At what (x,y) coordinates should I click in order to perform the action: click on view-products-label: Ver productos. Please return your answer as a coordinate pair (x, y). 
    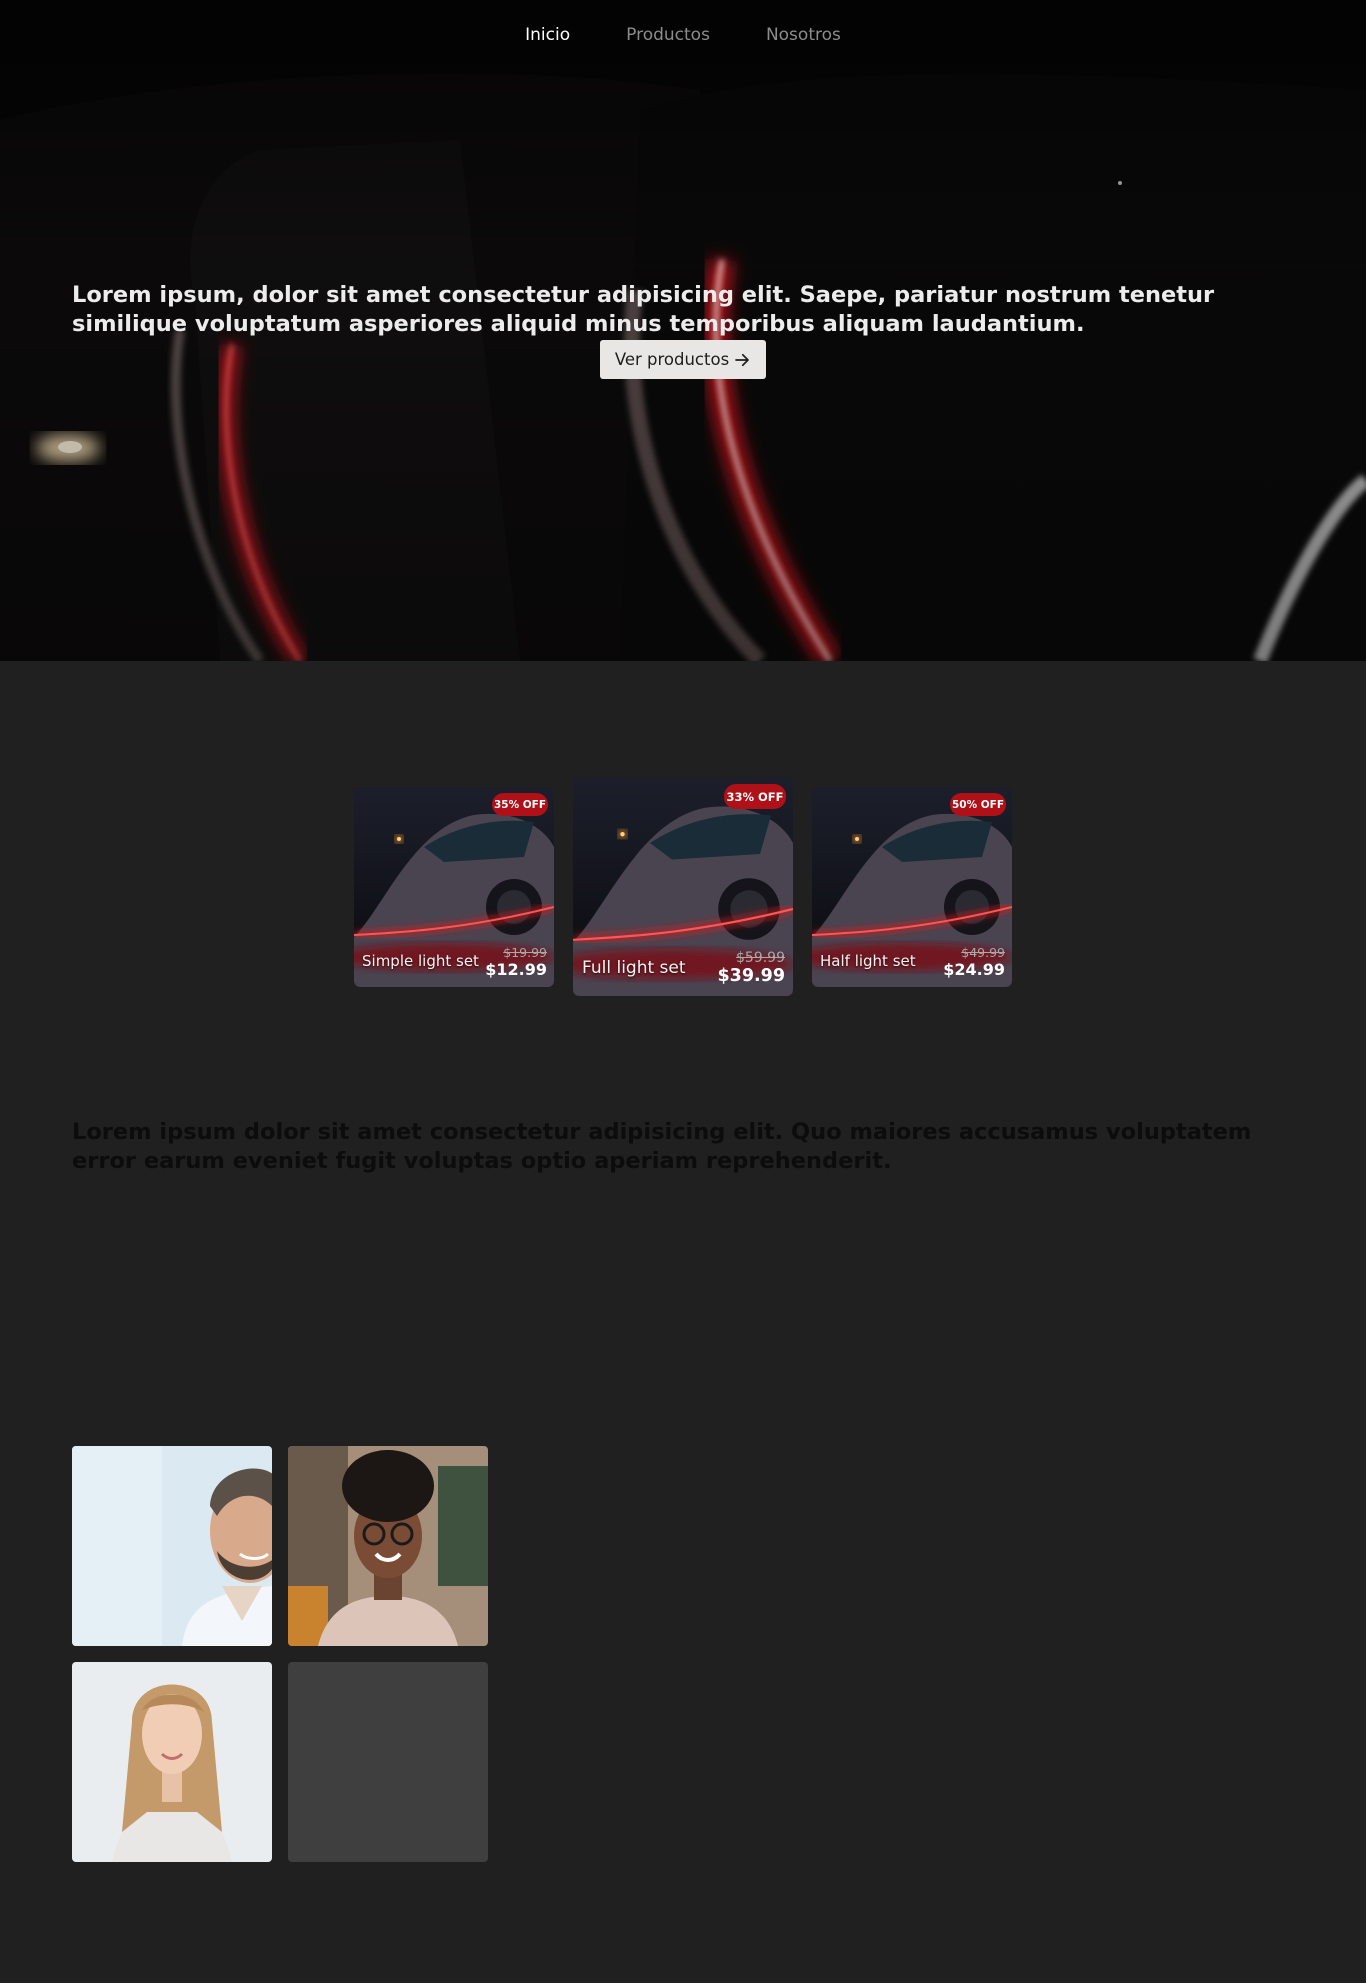
    Looking at the image, I should click on (672, 359).